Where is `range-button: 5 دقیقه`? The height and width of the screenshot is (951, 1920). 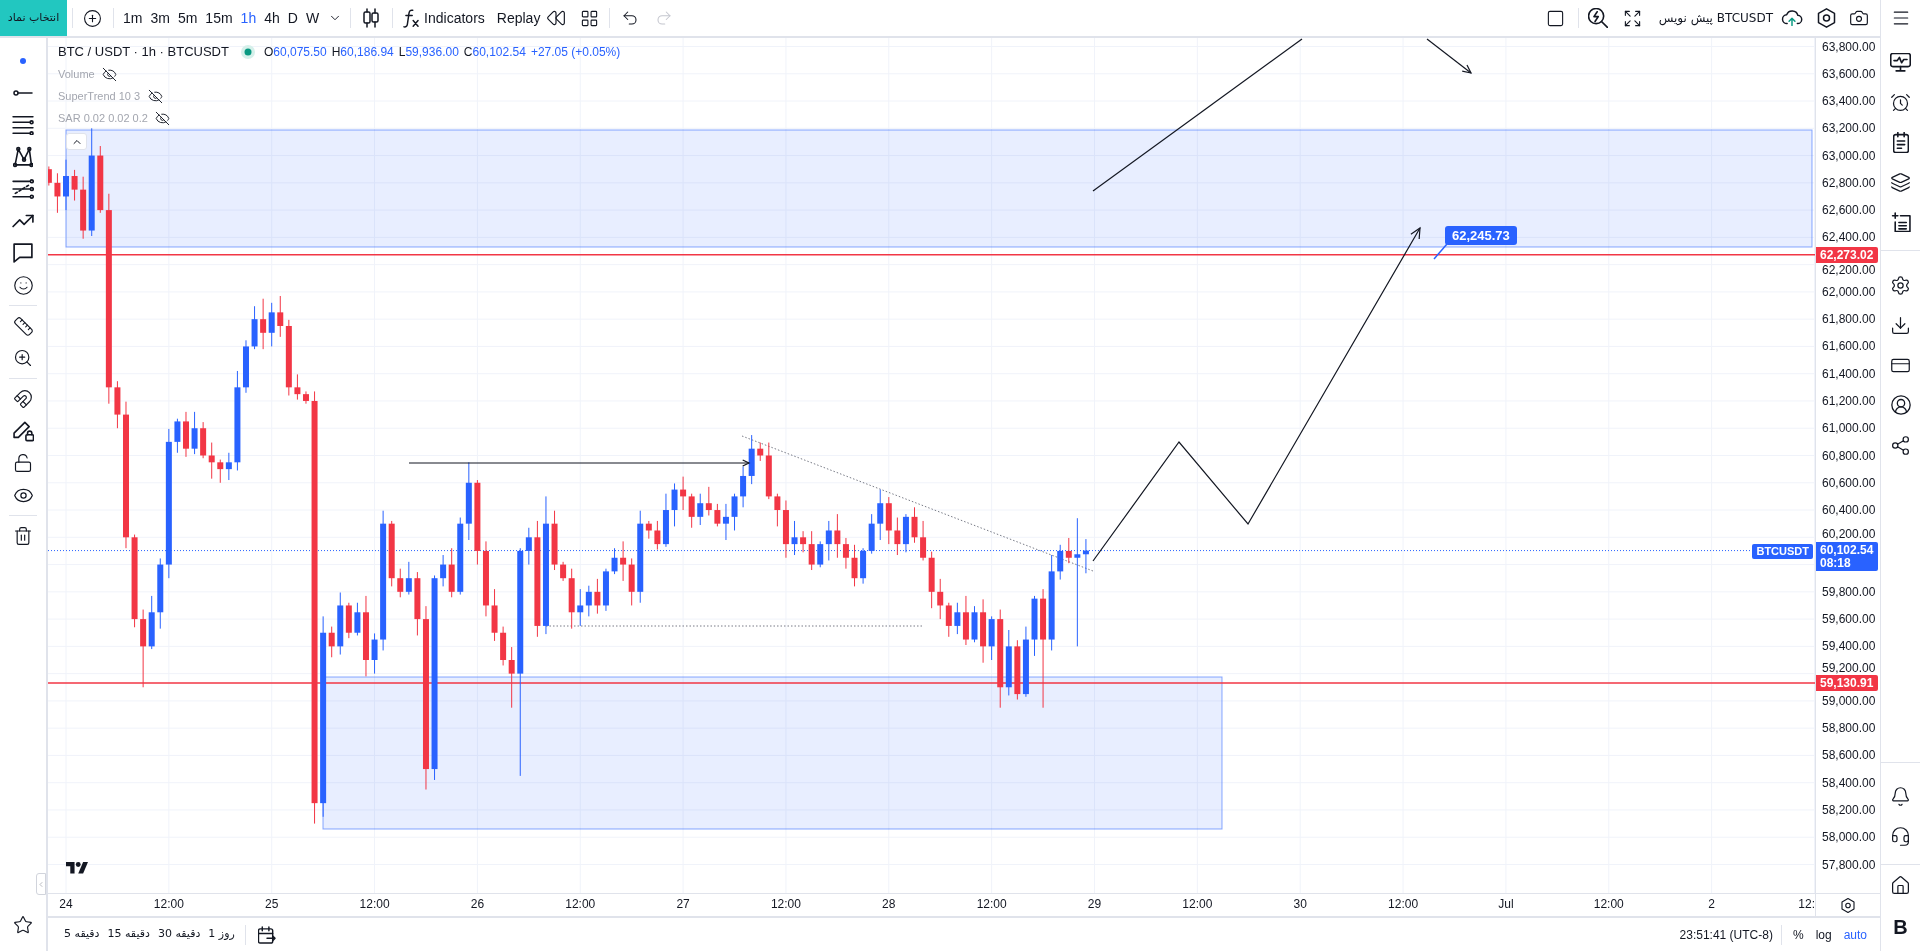 range-button: 5 دقیقه is located at coordinates (82, 934).